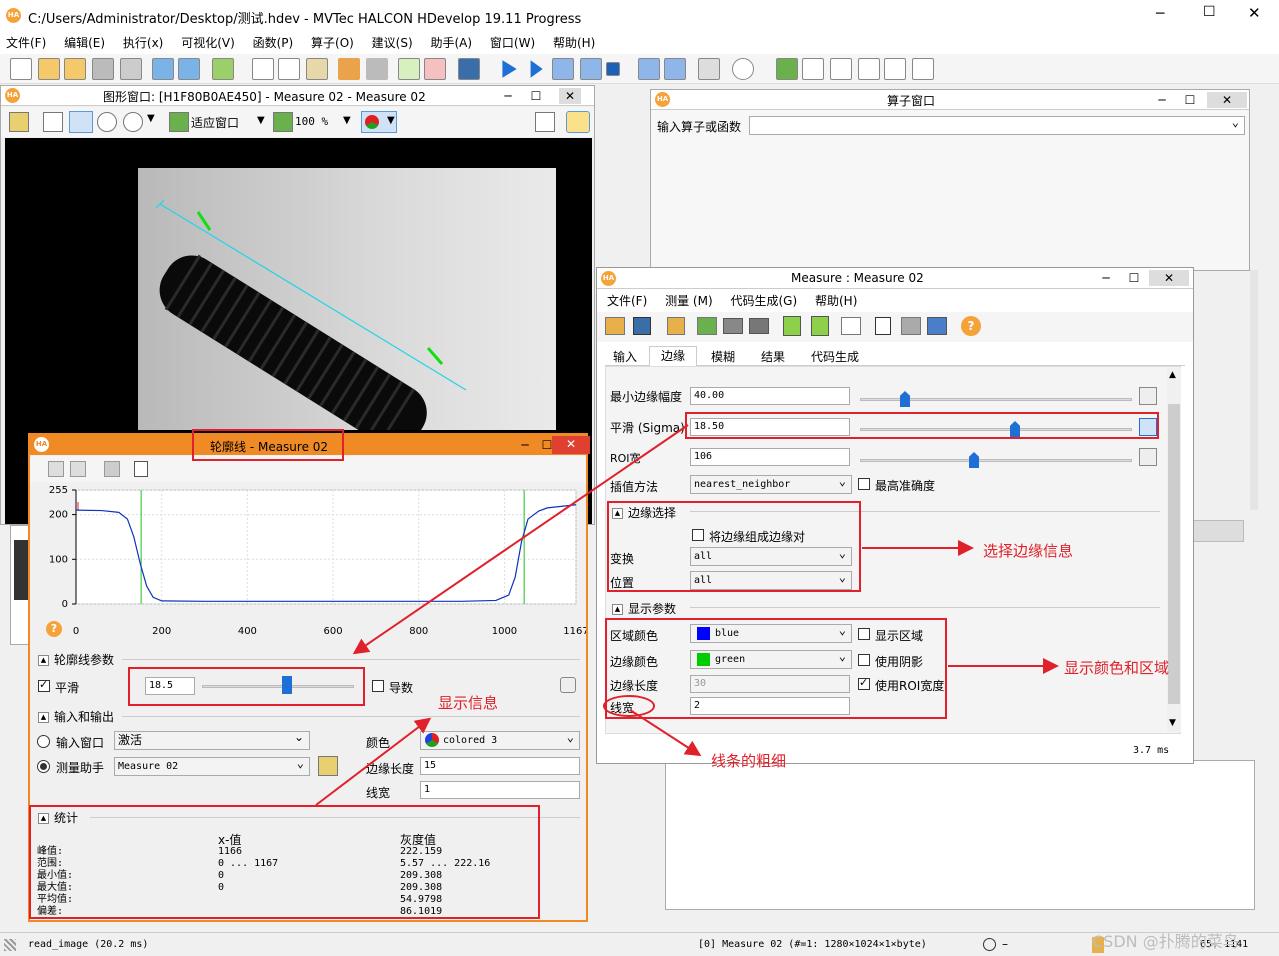 The height and width of the screenshot is (956, 1279). I want to click on annotation-display-color: 显示颜色和区域, so click(1117, 668).